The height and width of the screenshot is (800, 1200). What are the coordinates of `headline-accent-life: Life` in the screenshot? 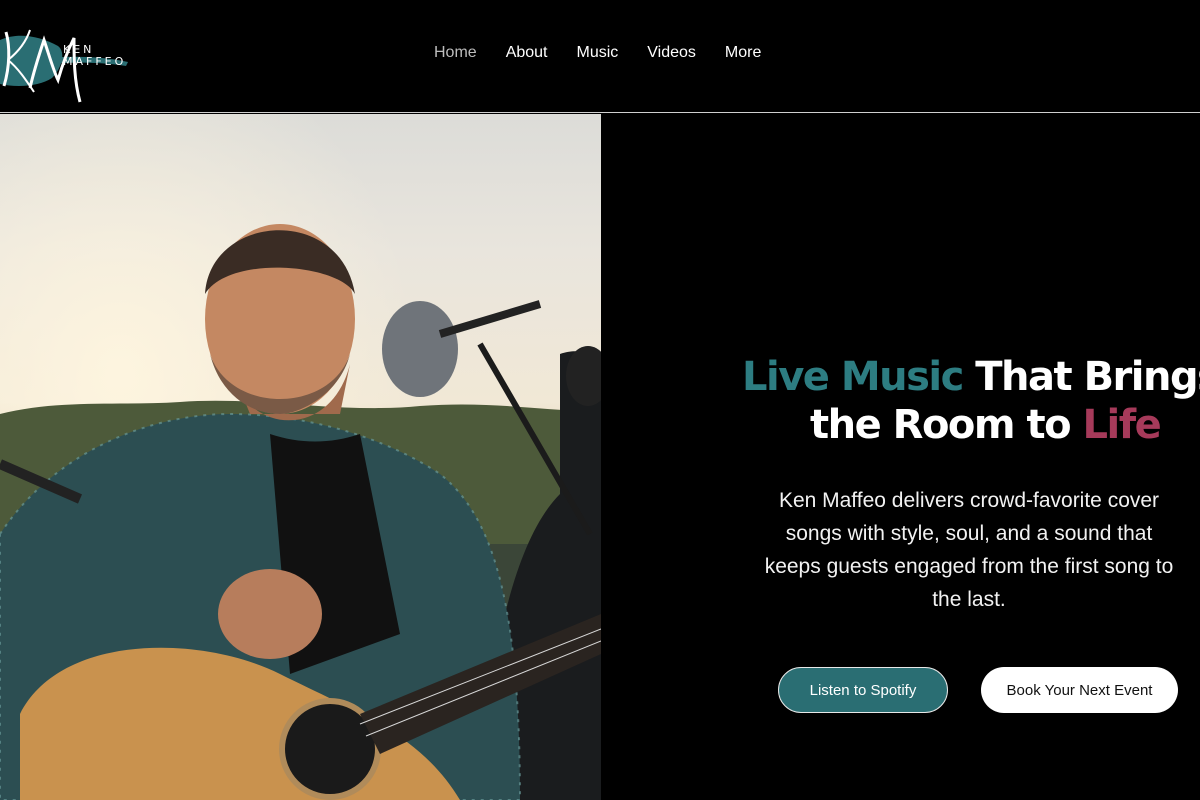 It's located at (1122, 425).